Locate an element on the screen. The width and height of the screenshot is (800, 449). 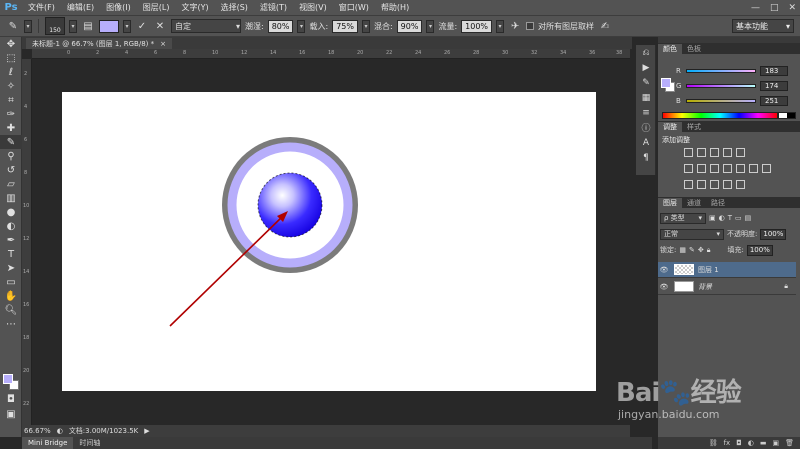
history-panel-icon: ⎌ is located at coordinates (646, 52).